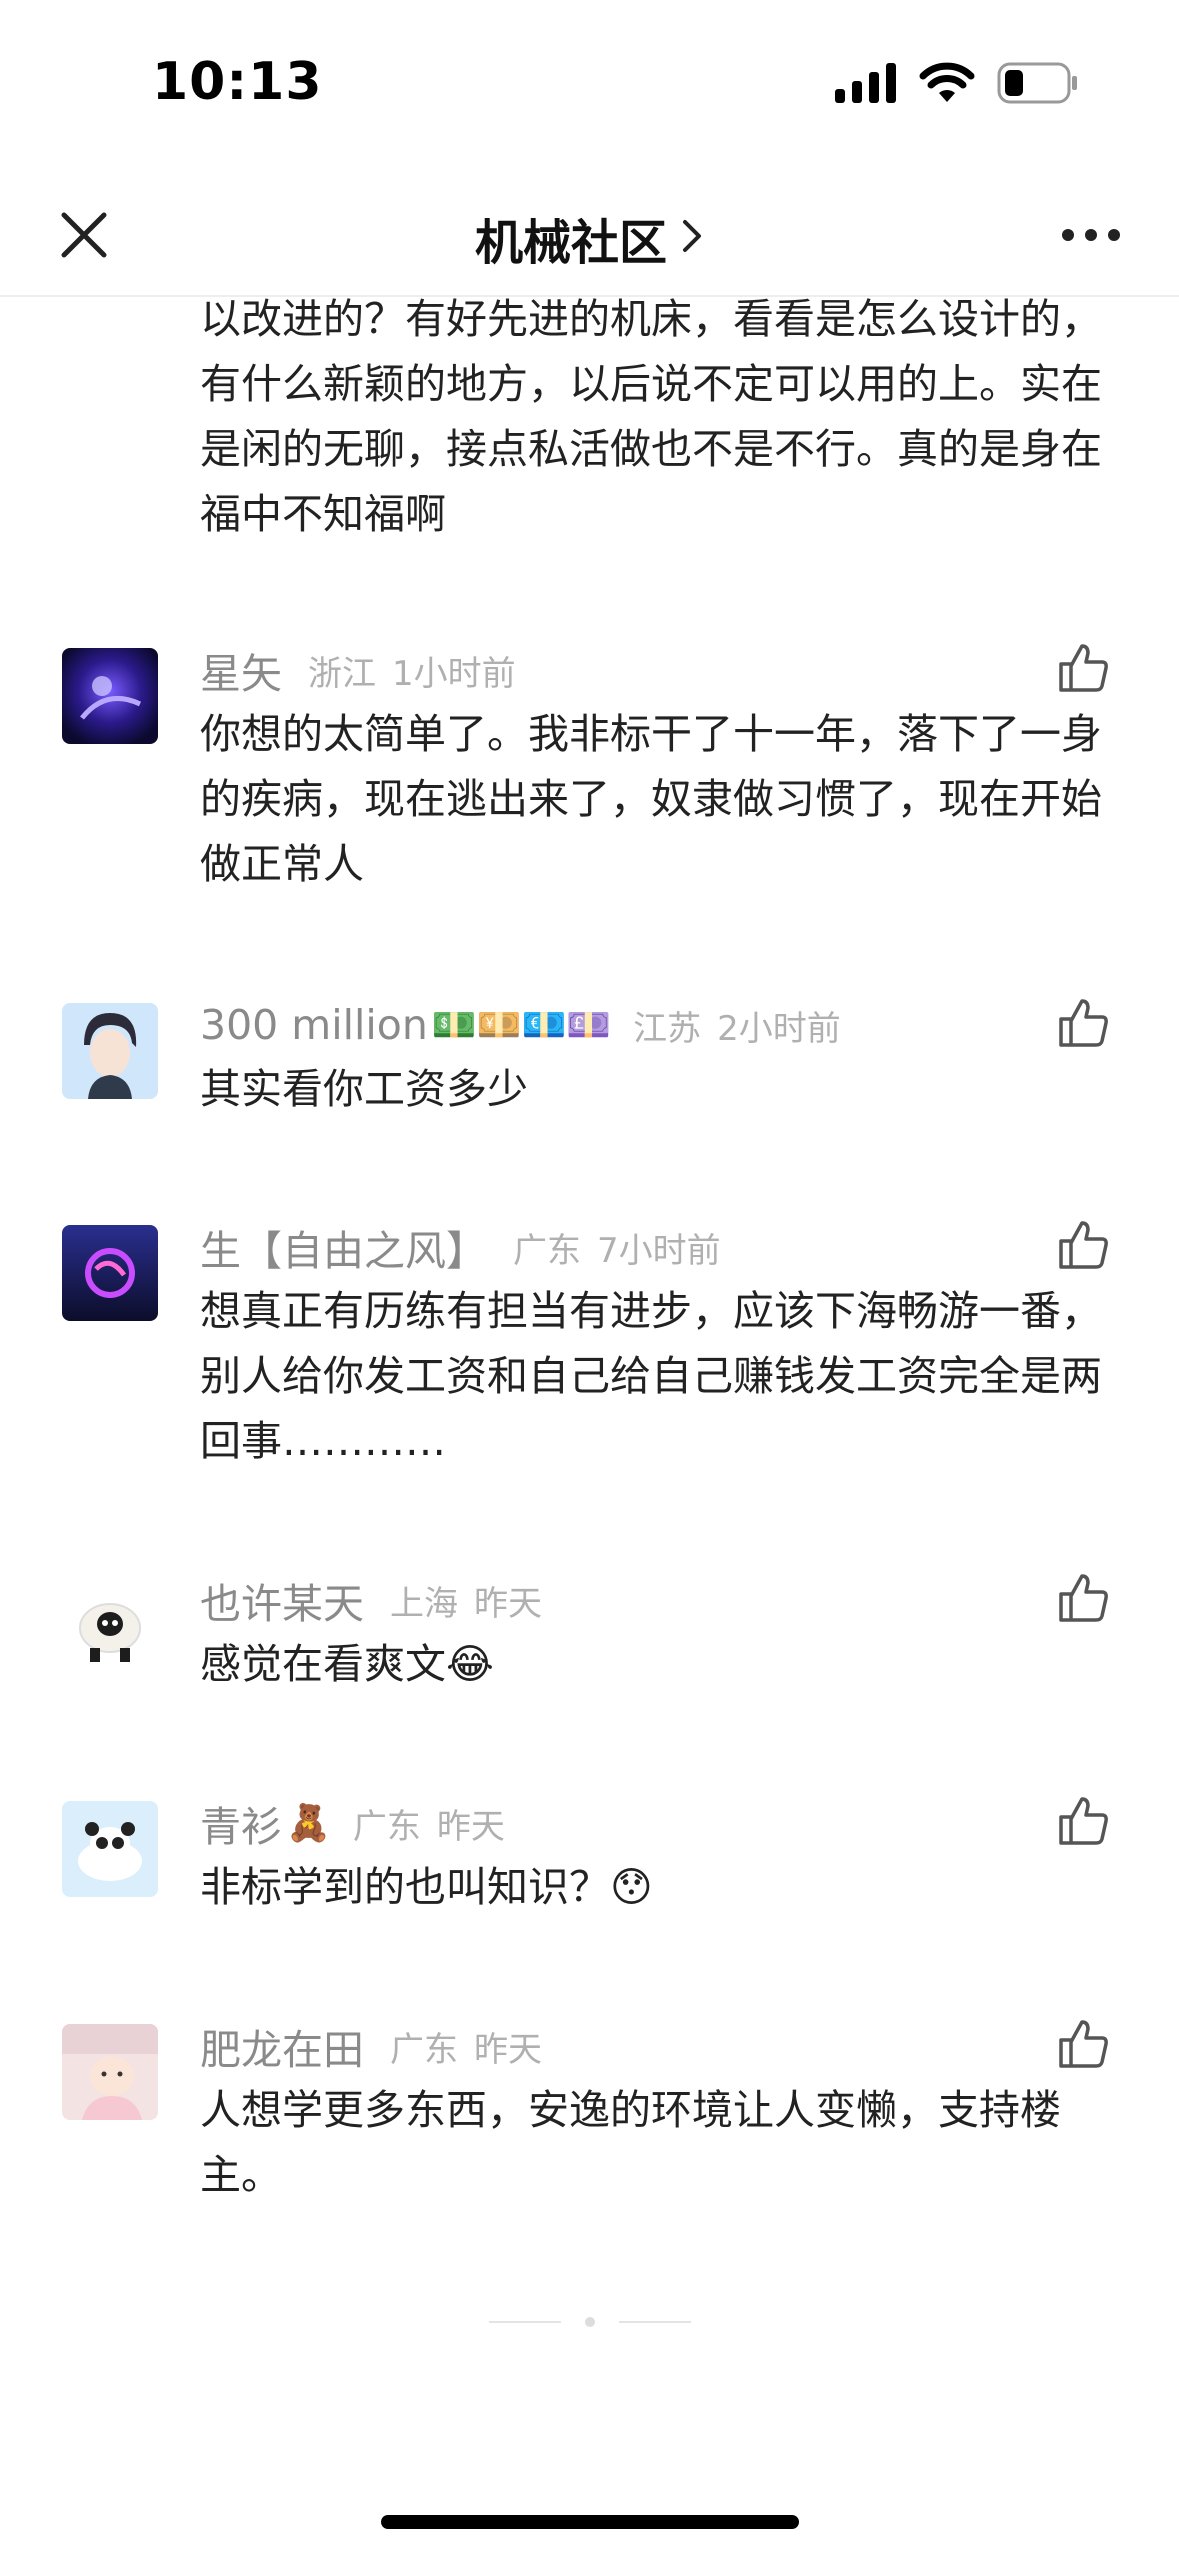 The width and height of the screenshot is (1179, 2556). I want to click on timestamp: 7小时前, so click(659, 1250).